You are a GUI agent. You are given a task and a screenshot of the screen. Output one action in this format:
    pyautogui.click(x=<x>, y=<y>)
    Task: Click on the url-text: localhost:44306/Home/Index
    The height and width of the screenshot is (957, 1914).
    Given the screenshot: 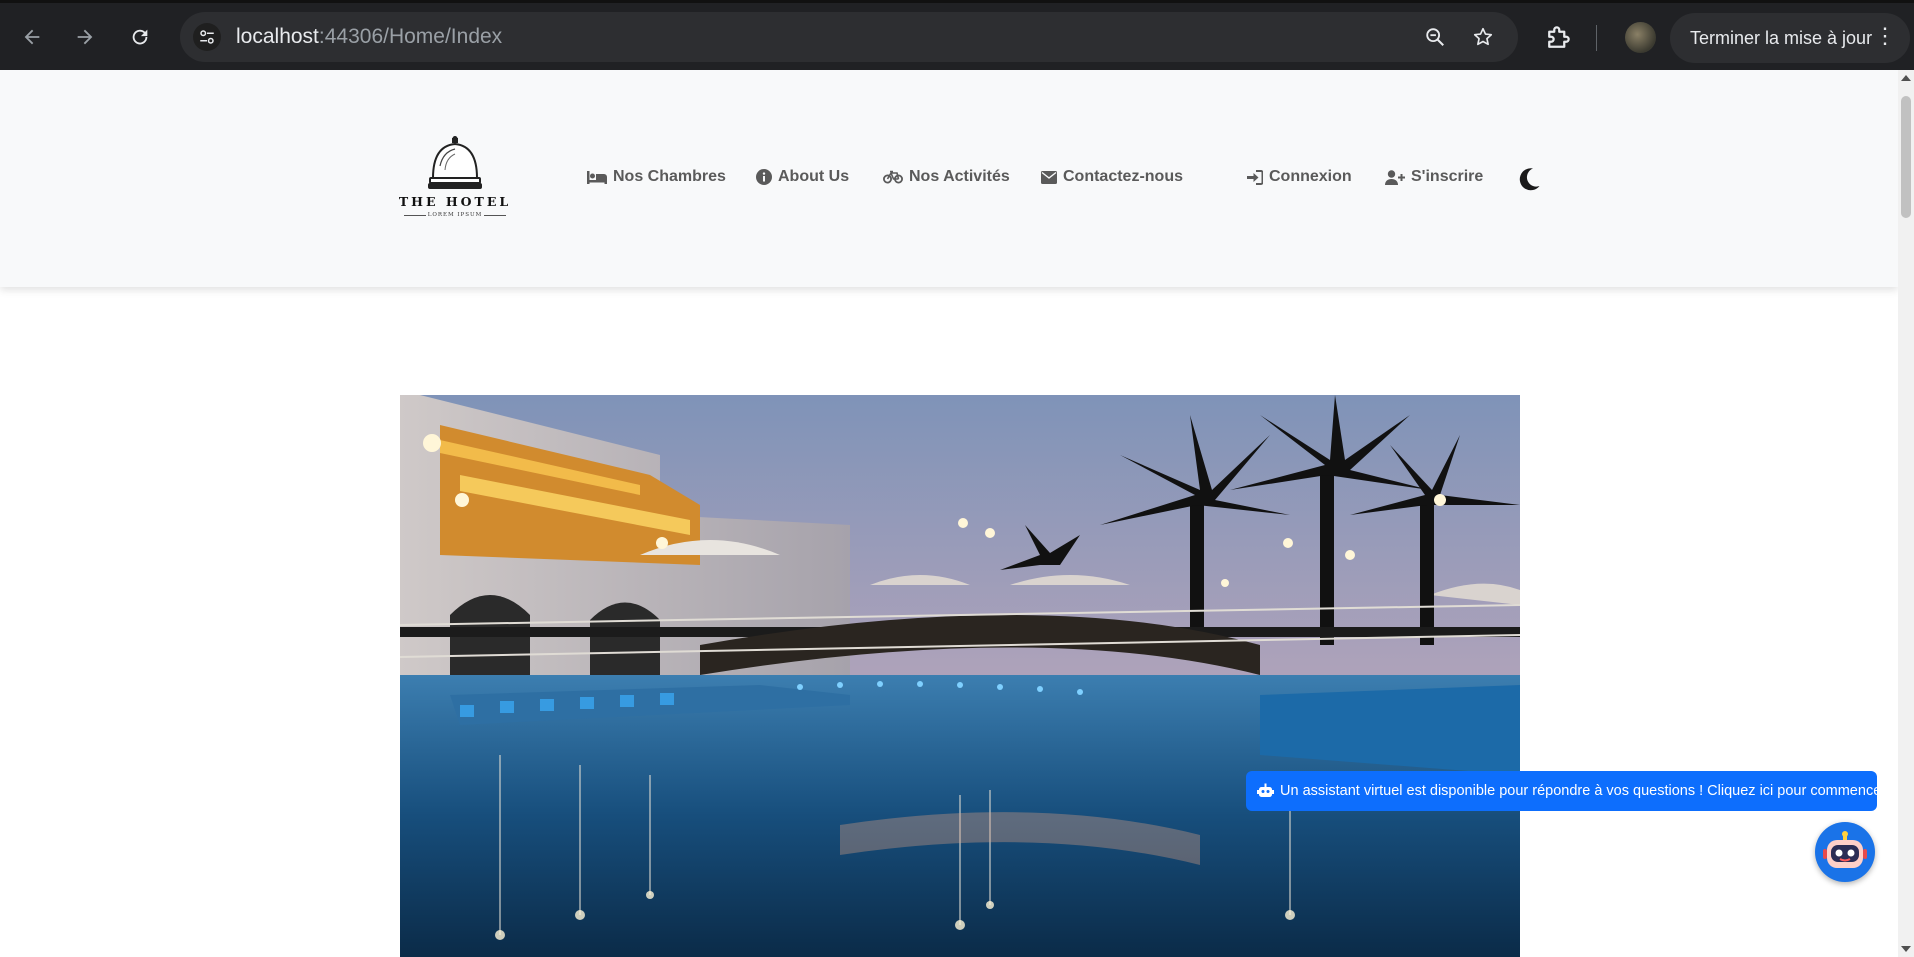 What is the action you would take?
    pyautogui.click(x=369, y=37)
    